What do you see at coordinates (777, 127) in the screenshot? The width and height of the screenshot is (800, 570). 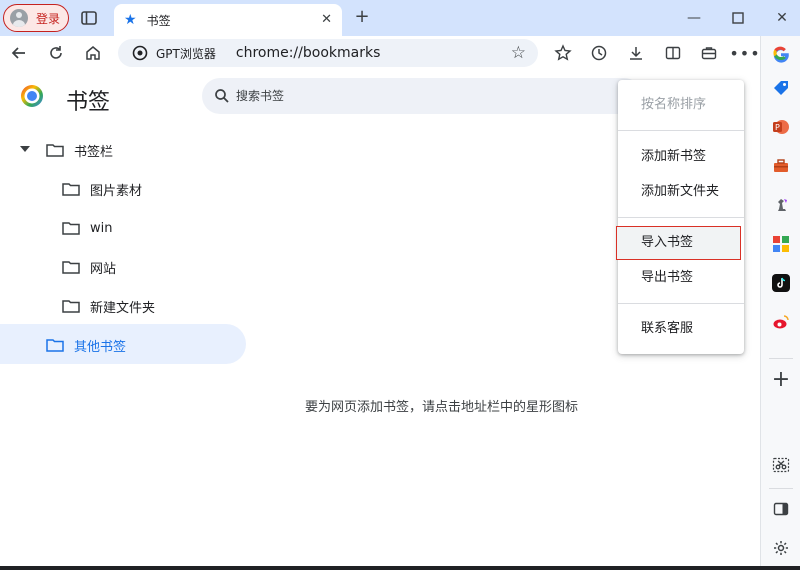 I see `svg-text: P` at bounding box center [777, 127].